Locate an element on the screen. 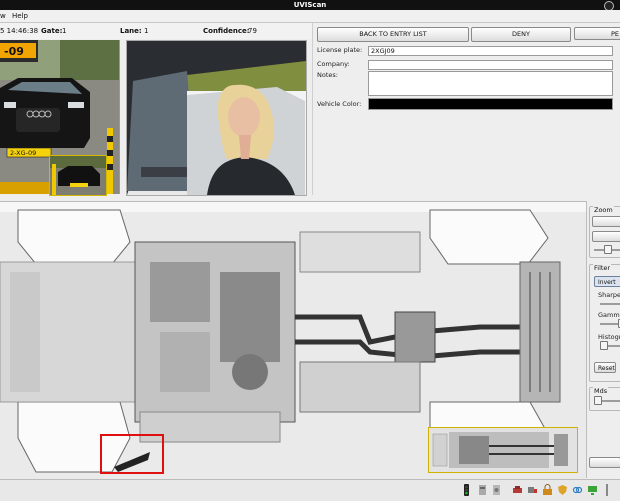  window-title: UVIScan is located at coordinates (310, 5).